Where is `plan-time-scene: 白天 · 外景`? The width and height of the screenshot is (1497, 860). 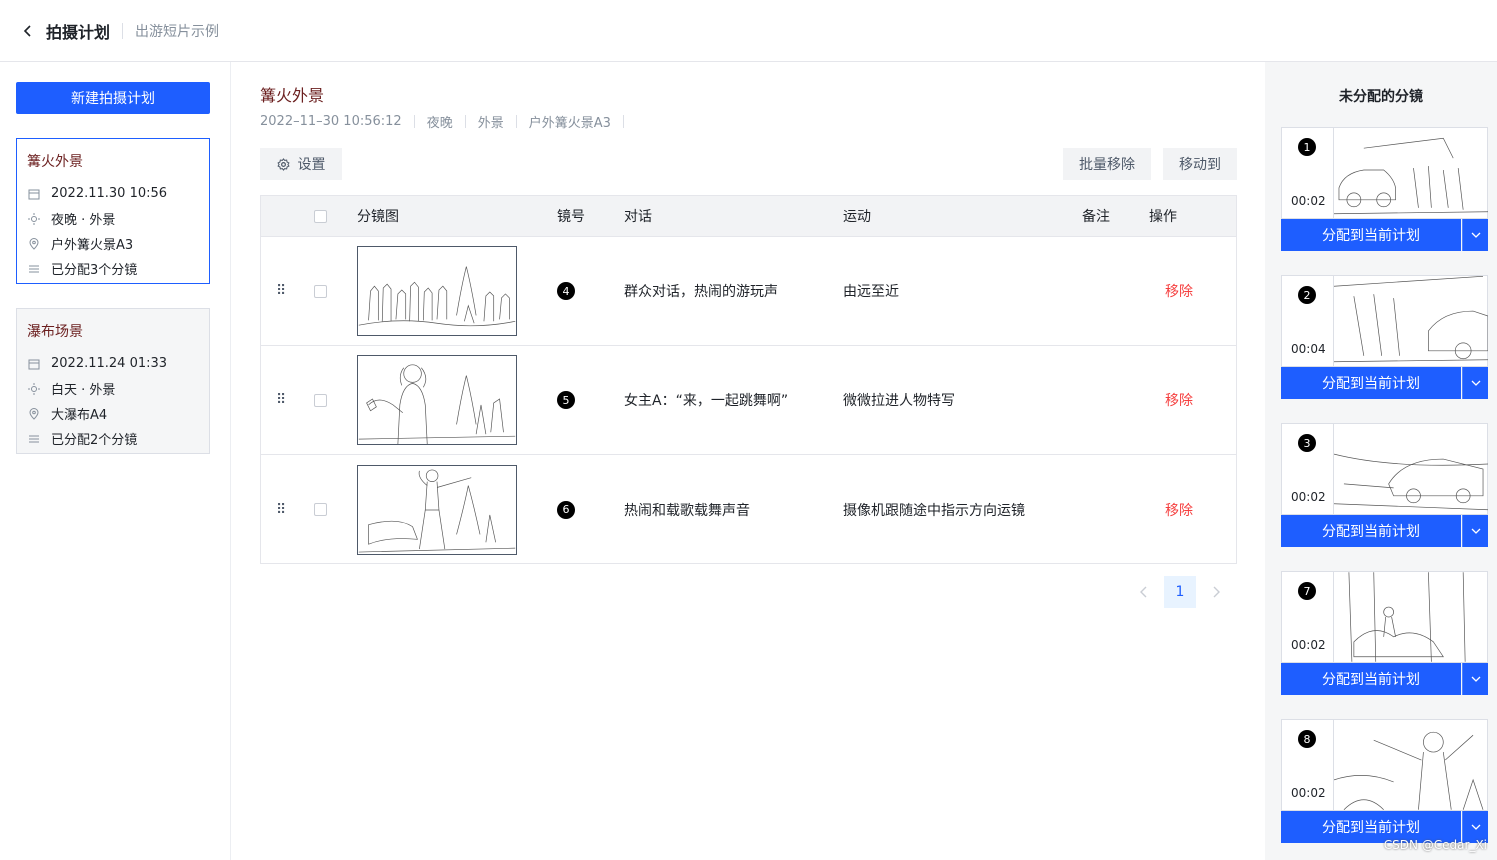
plan-time-scene: 白天 · 外景 is located at coordinates (83, 390).